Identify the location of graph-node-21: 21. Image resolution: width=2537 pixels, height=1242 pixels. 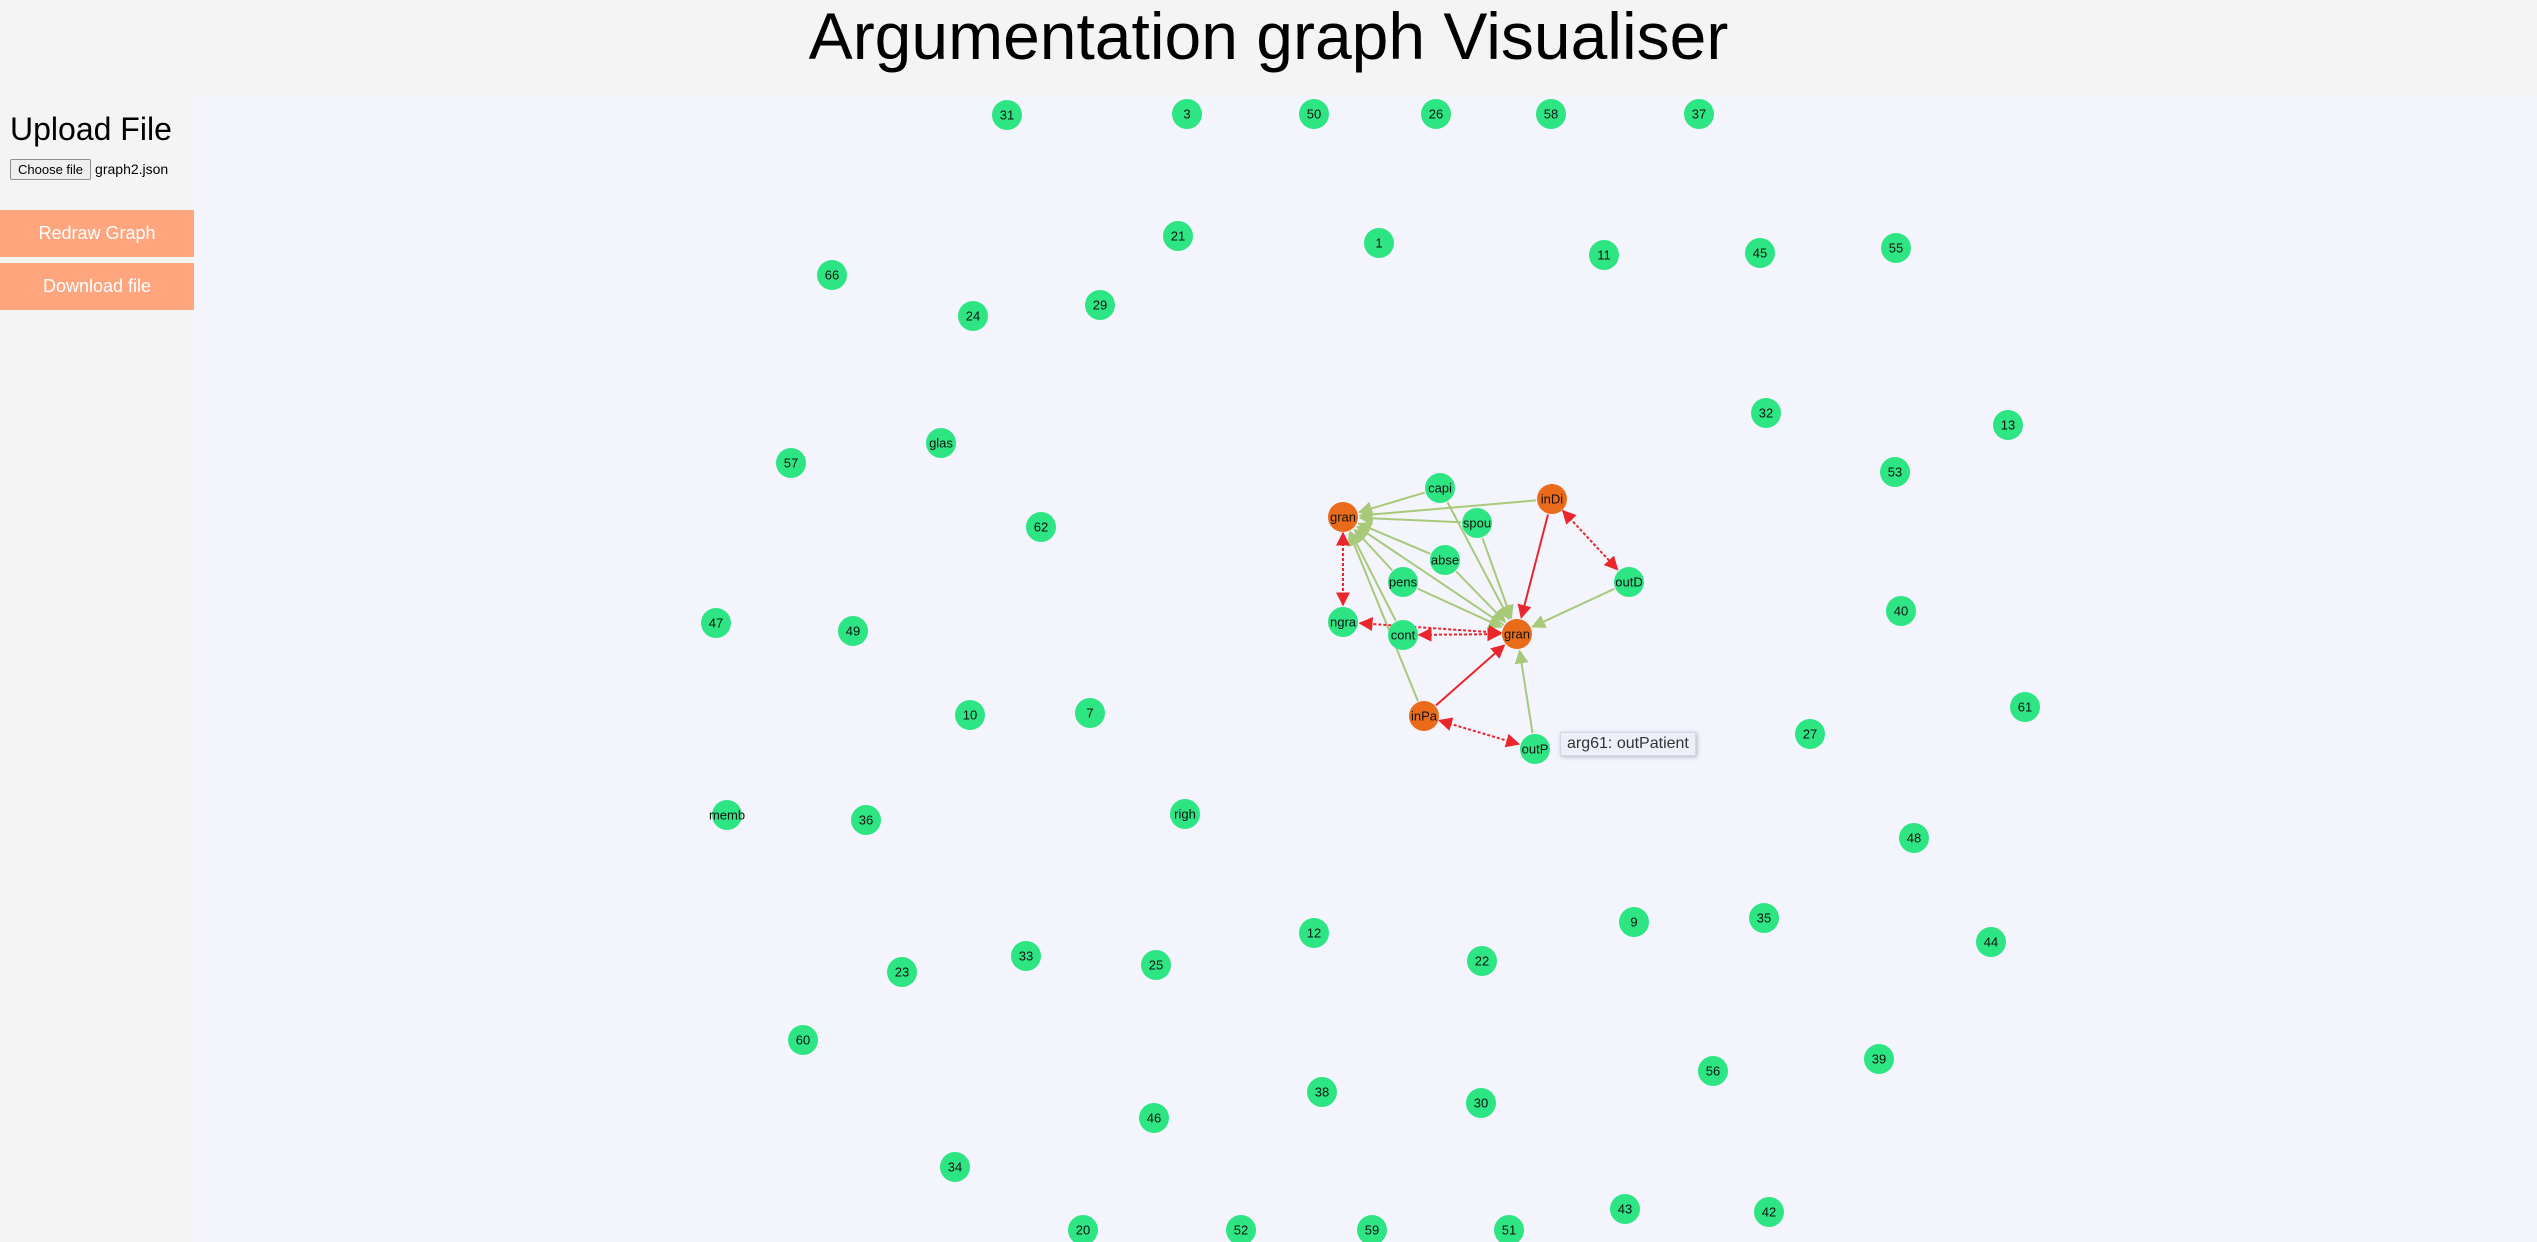
(1178, 236).